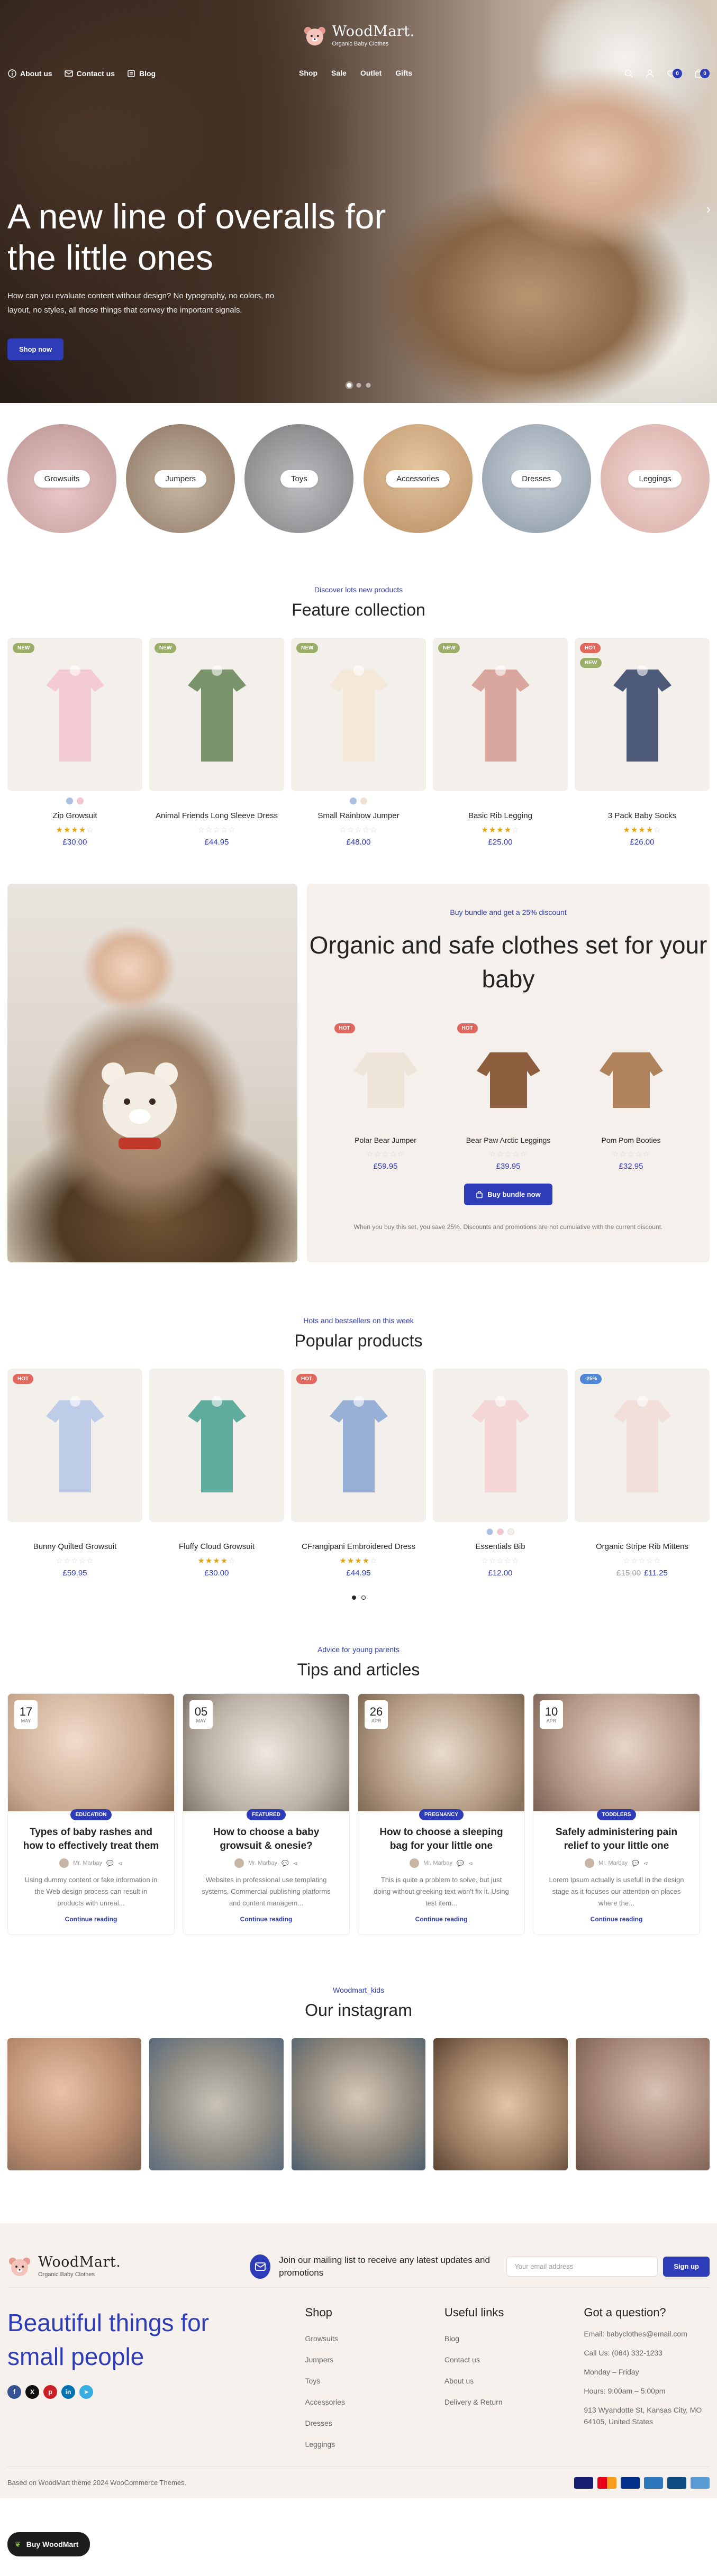  Describe the element at coordinates (655, 479) in the screenshot. I see `category-leggings: Leggings` at that location.